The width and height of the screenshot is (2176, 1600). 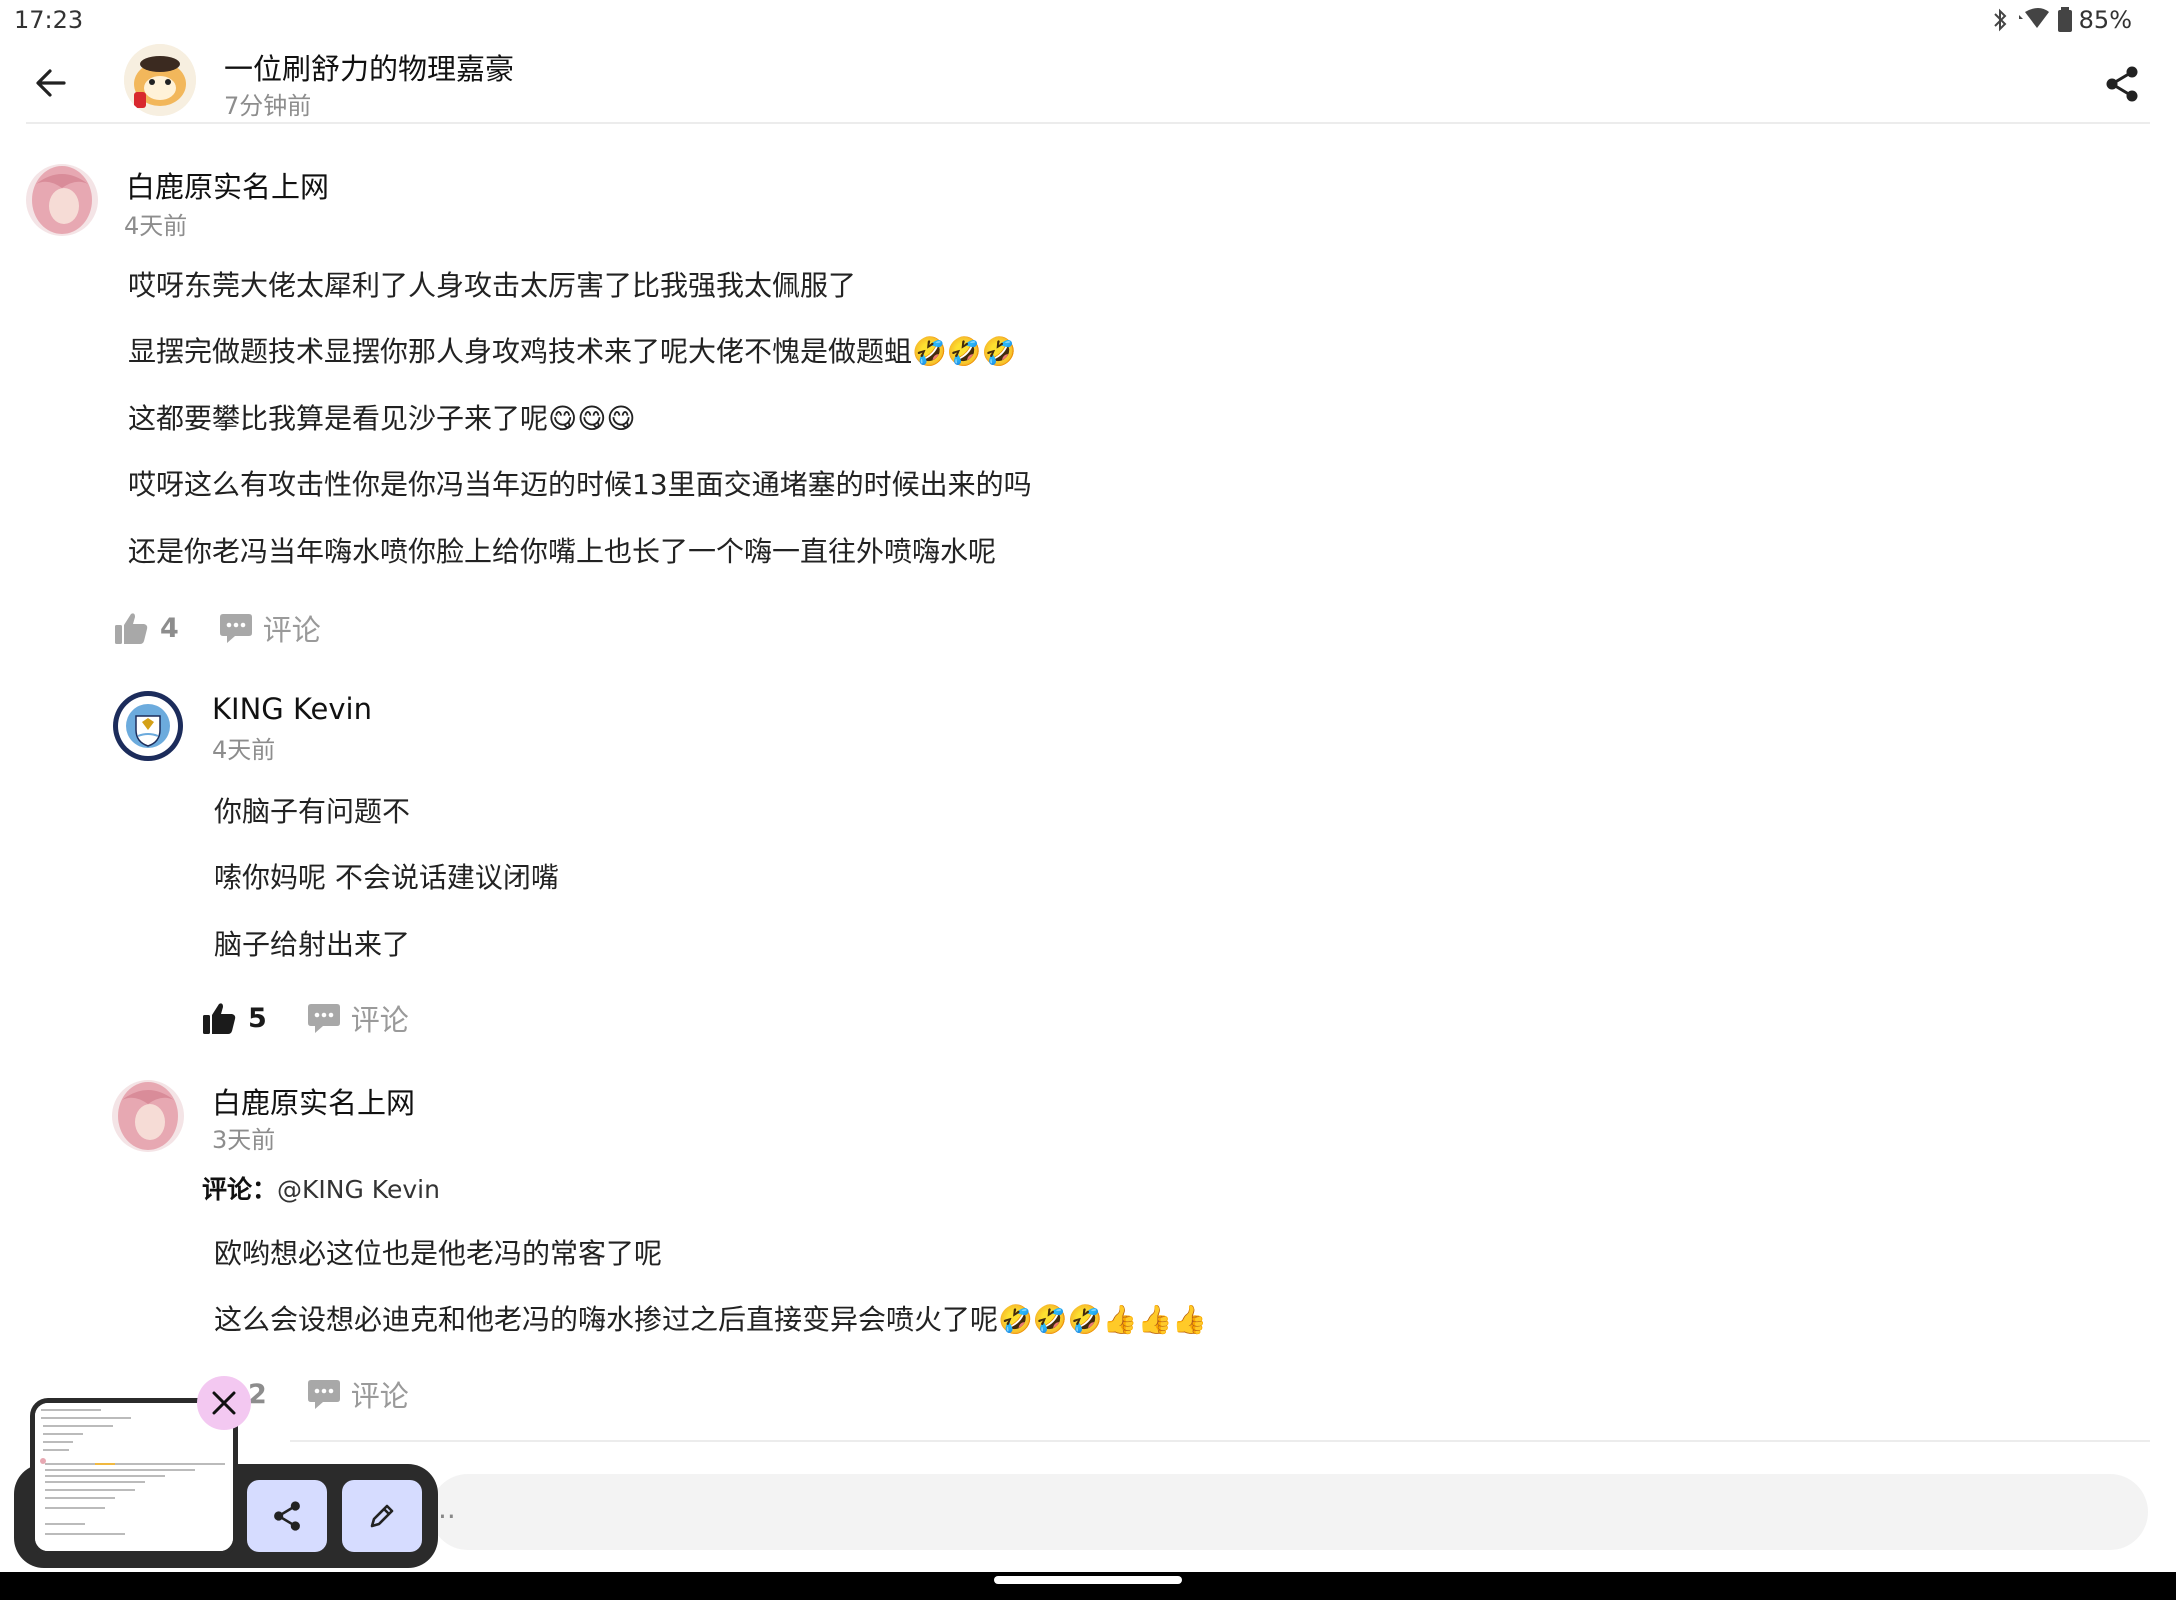 What do you see at coordinates (562, 551) in the screenshot?
I see `comment-text-line: 还是你老冯当年嗨水喷你脸上给你嘴上也长了一个嗨一直往外喷嗨水呢` at bounding box center [562, 551].